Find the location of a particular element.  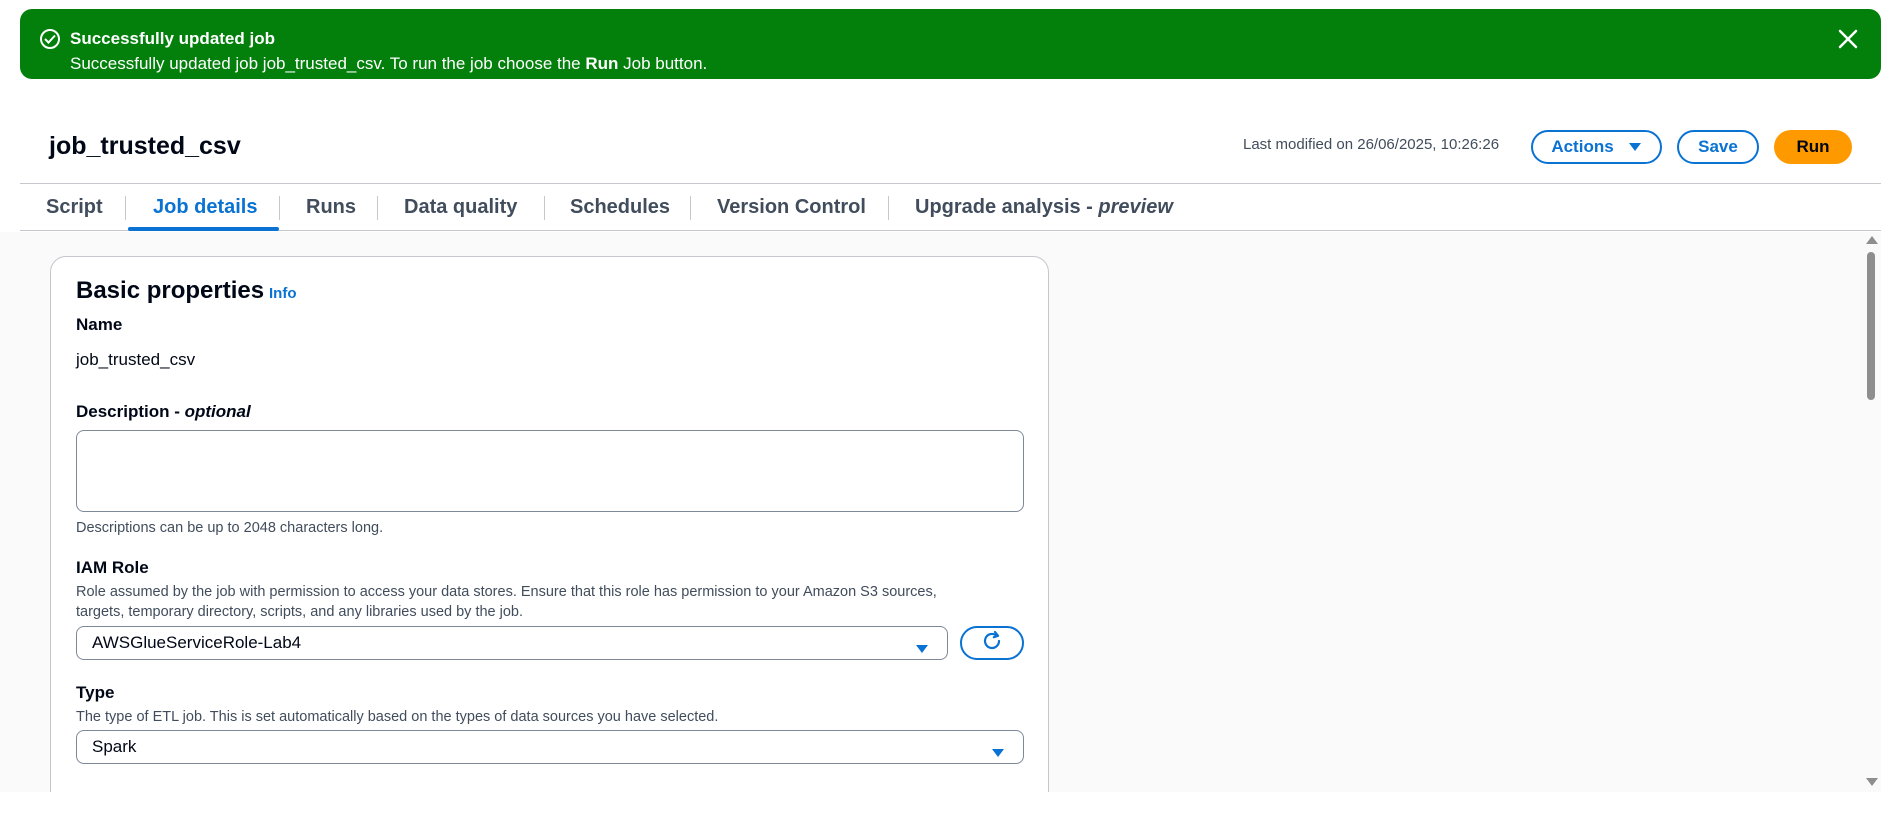

close-icon is located at coordinates (1848, 39).